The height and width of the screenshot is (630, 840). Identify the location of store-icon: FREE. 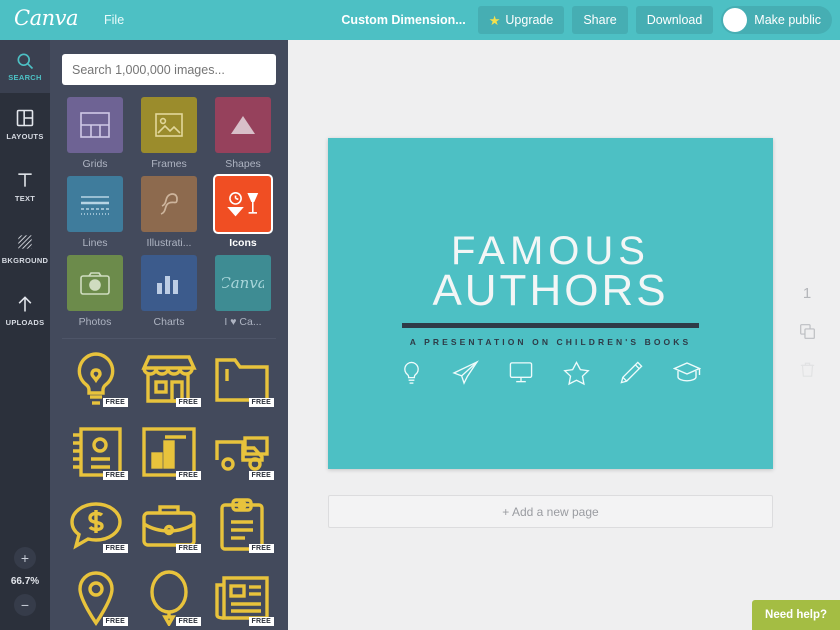
(169, 379).